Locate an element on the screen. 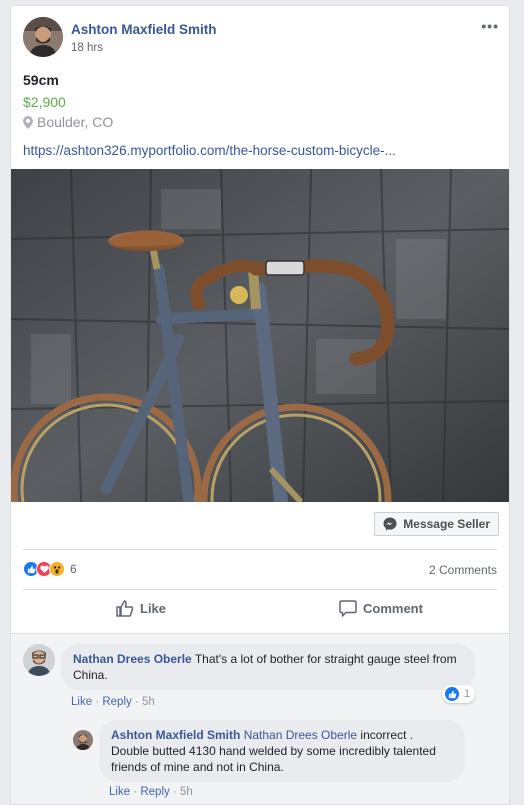 The height and width of the screenshot is (805, 524). like-reaction-icon is located at coordinates (452, 694).